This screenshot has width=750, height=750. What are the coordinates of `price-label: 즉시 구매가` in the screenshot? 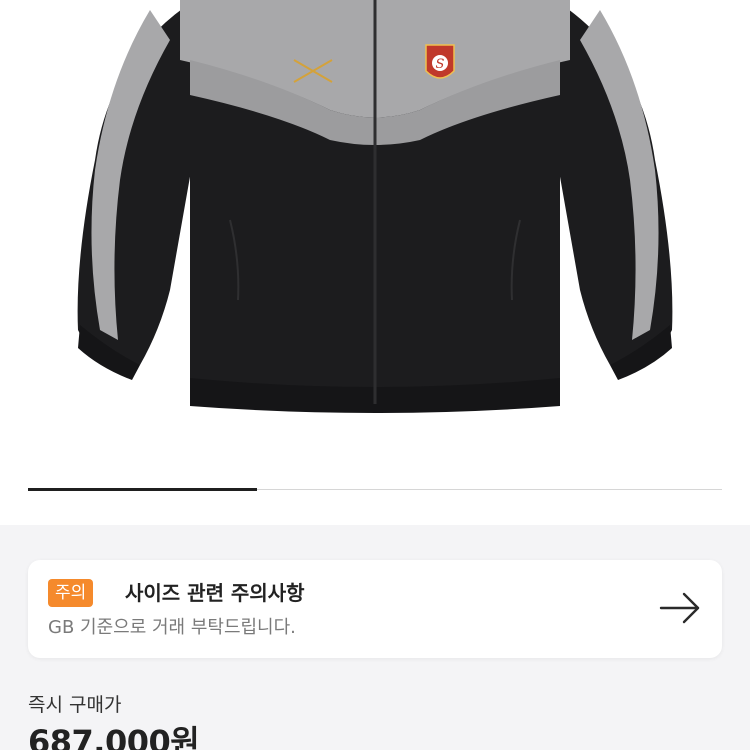 It's located at (75, 705).